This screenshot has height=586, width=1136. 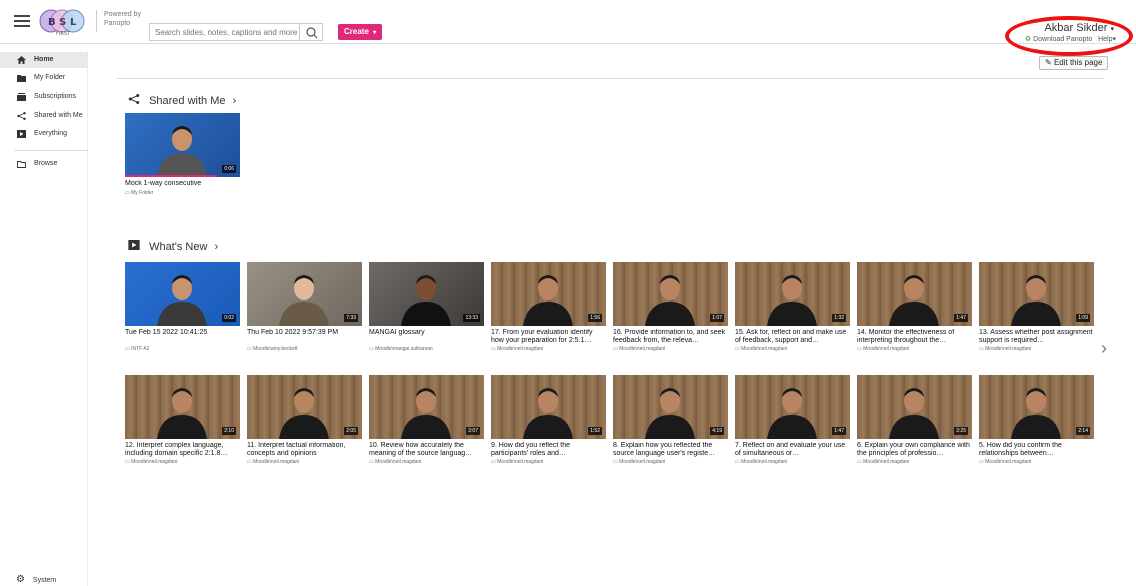 What do you see at coordinates (1069, 36) in the screenshot?
I see `highlight-ring` at bounding box center [1069, 36].